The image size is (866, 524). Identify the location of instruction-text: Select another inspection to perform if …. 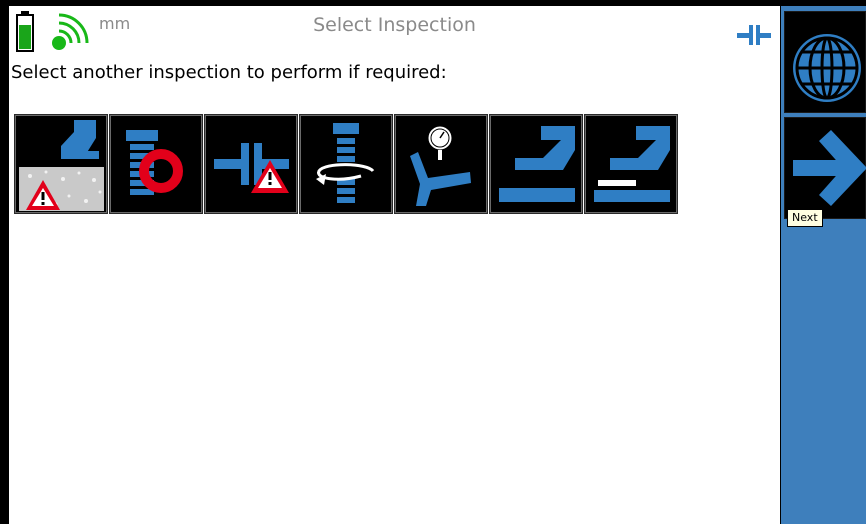
(229, 72).